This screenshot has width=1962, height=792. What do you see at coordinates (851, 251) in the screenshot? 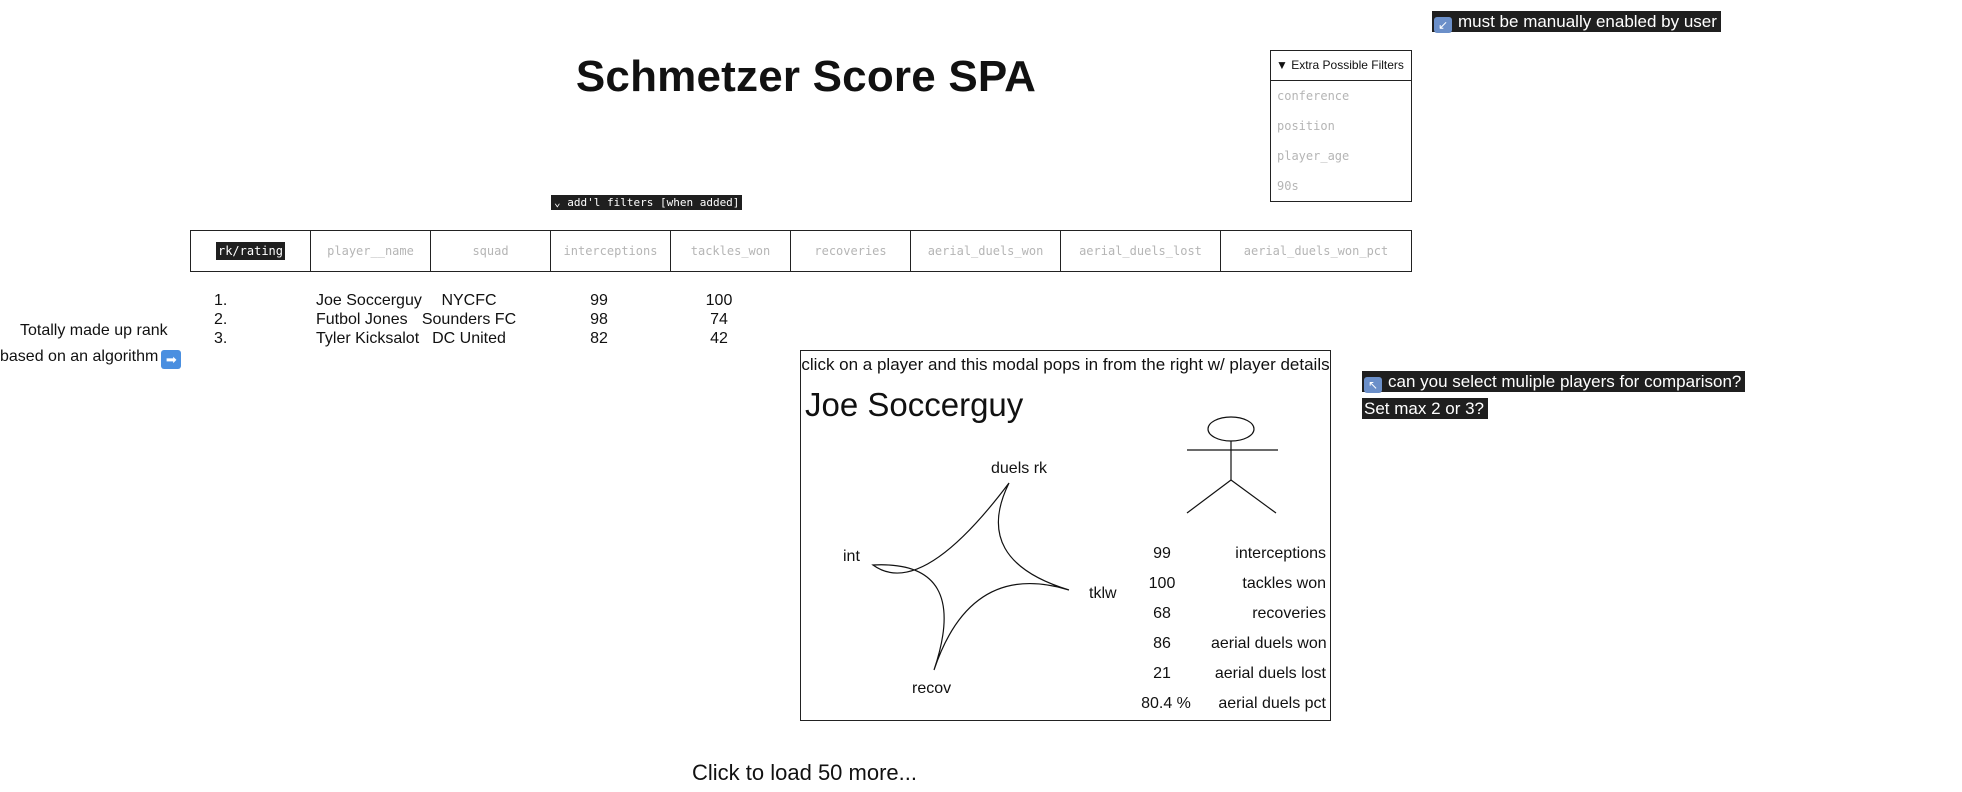
I see `column-recoveries: recoveries` at bounding box center [851, 251].